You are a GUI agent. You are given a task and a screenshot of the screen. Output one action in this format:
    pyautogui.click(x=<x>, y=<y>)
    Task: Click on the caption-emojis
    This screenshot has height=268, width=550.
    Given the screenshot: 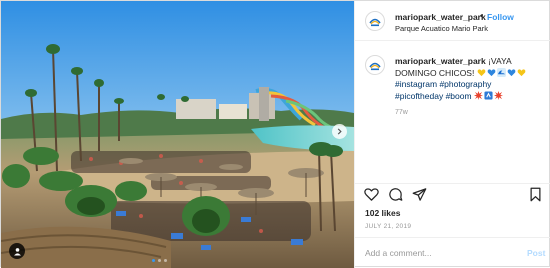 What is the action you would take?
    pyautogui.click(x=502, y=72)
    